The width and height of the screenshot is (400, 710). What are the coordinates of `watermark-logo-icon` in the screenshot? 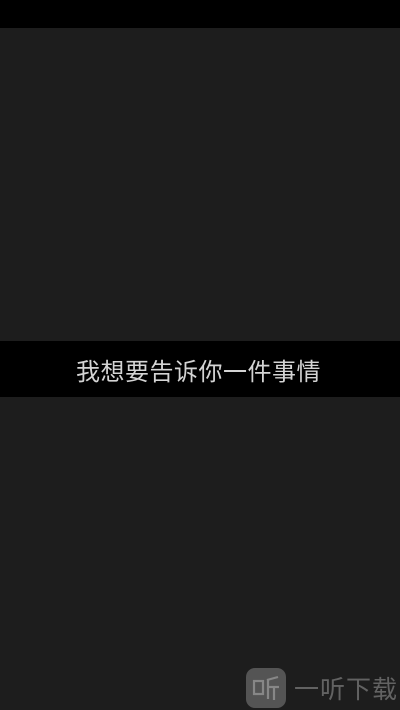 It's located at (265, 688).